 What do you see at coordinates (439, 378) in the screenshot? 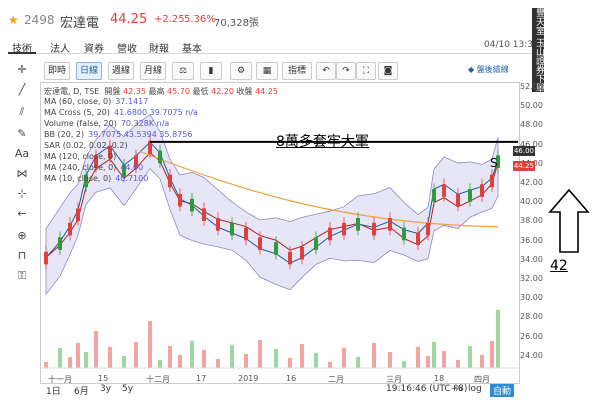
I see `x-tick-label: 18` at bounding box center [439, 378].